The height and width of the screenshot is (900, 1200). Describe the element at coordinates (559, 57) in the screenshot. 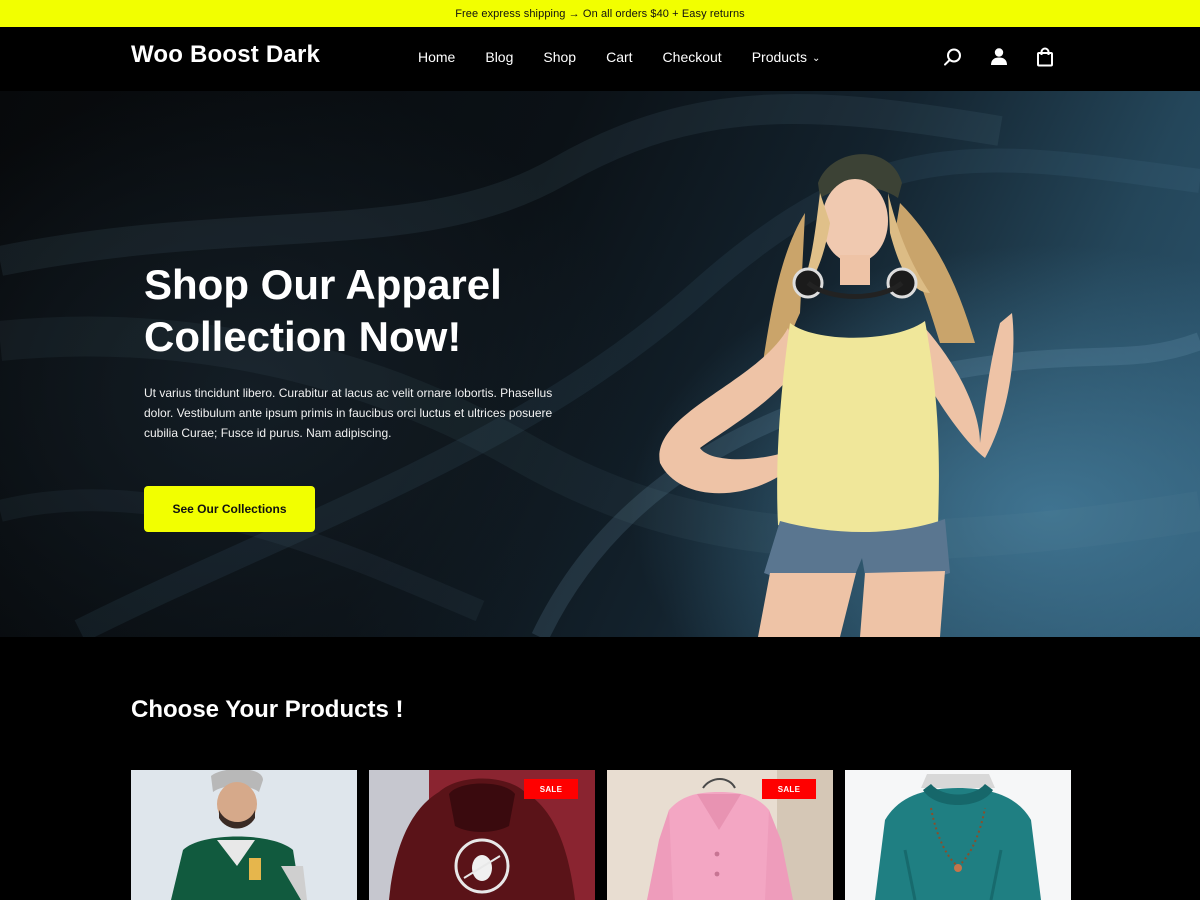

I see `nav-item-shop: Shop` at that location.